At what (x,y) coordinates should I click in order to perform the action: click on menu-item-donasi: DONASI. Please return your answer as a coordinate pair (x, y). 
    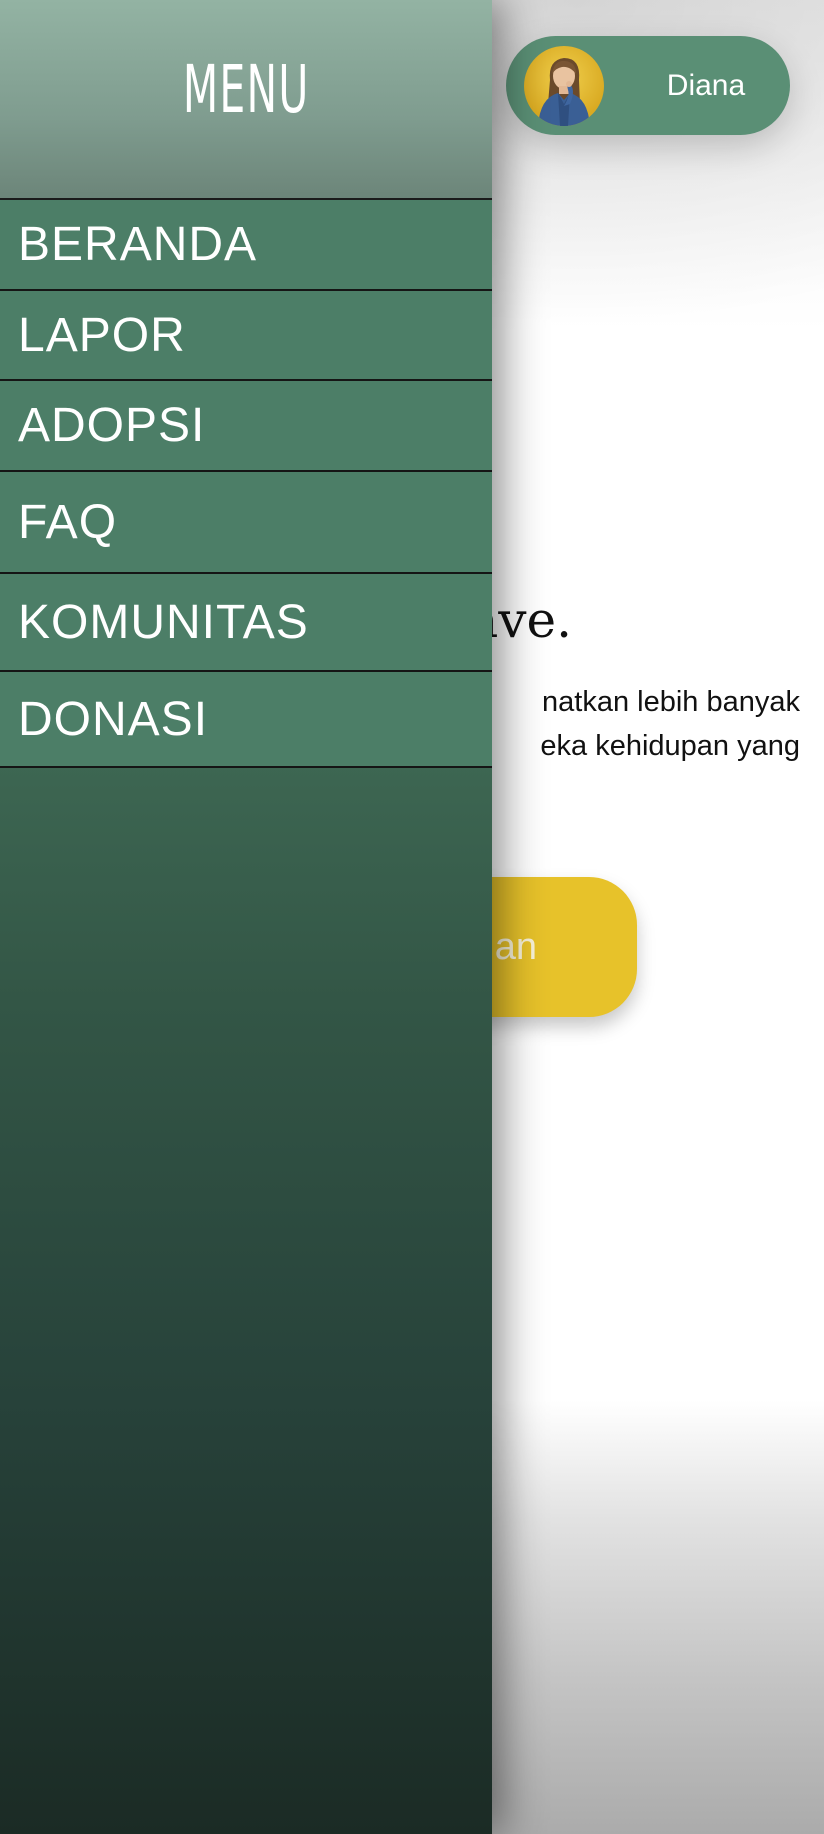
    Looking at the image, I should click on (246, 720).